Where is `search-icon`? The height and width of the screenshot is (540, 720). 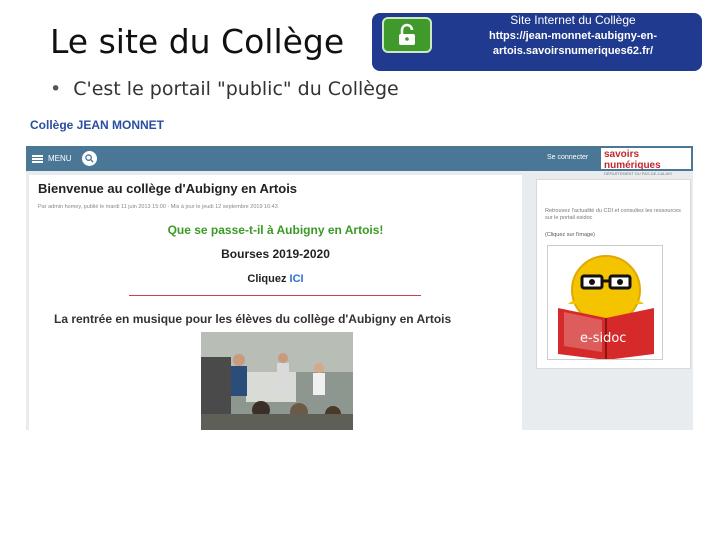 search-icon is located at coordinates (89, 158).